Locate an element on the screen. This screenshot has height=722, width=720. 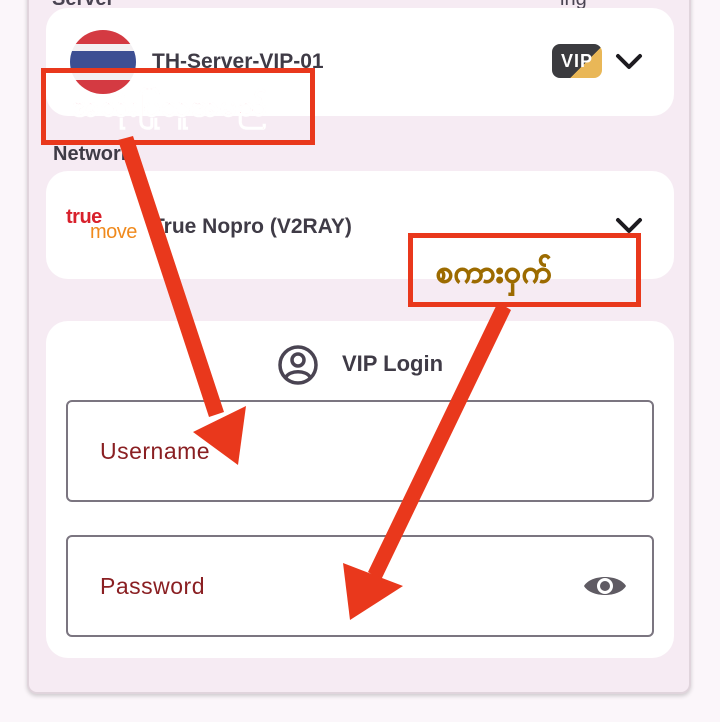
network-name: True Nopro (V2RAY) is located at coordinates (252, 226).